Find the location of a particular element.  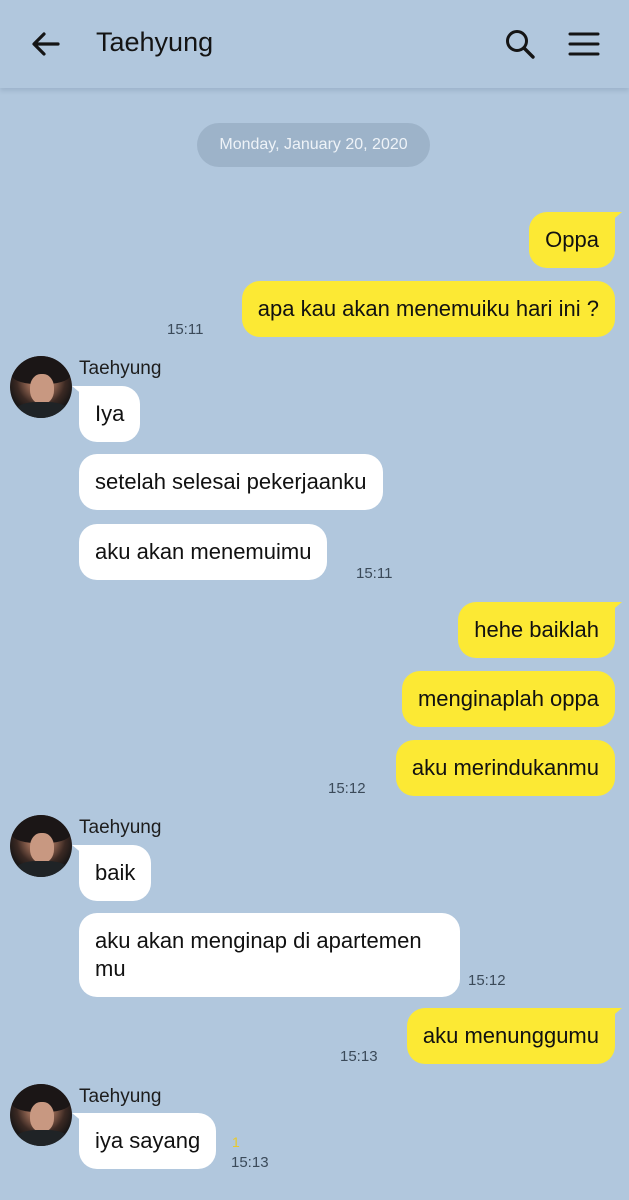

unread-count: 1 is located at coordinates (236, 1142).